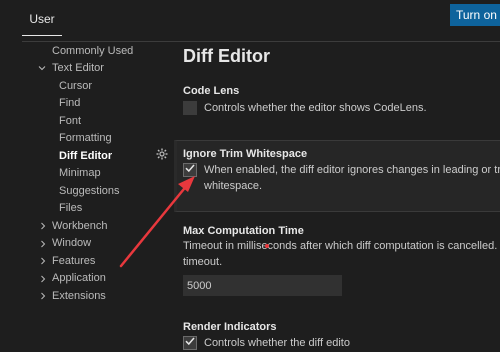 Image resolution: width=500 pixels, height=352 pixels. What do you see at coordinates (89, 191) in the screenshot?
I see `toc-item-suggestions: Suggestions` at bounding box center [89, 191].